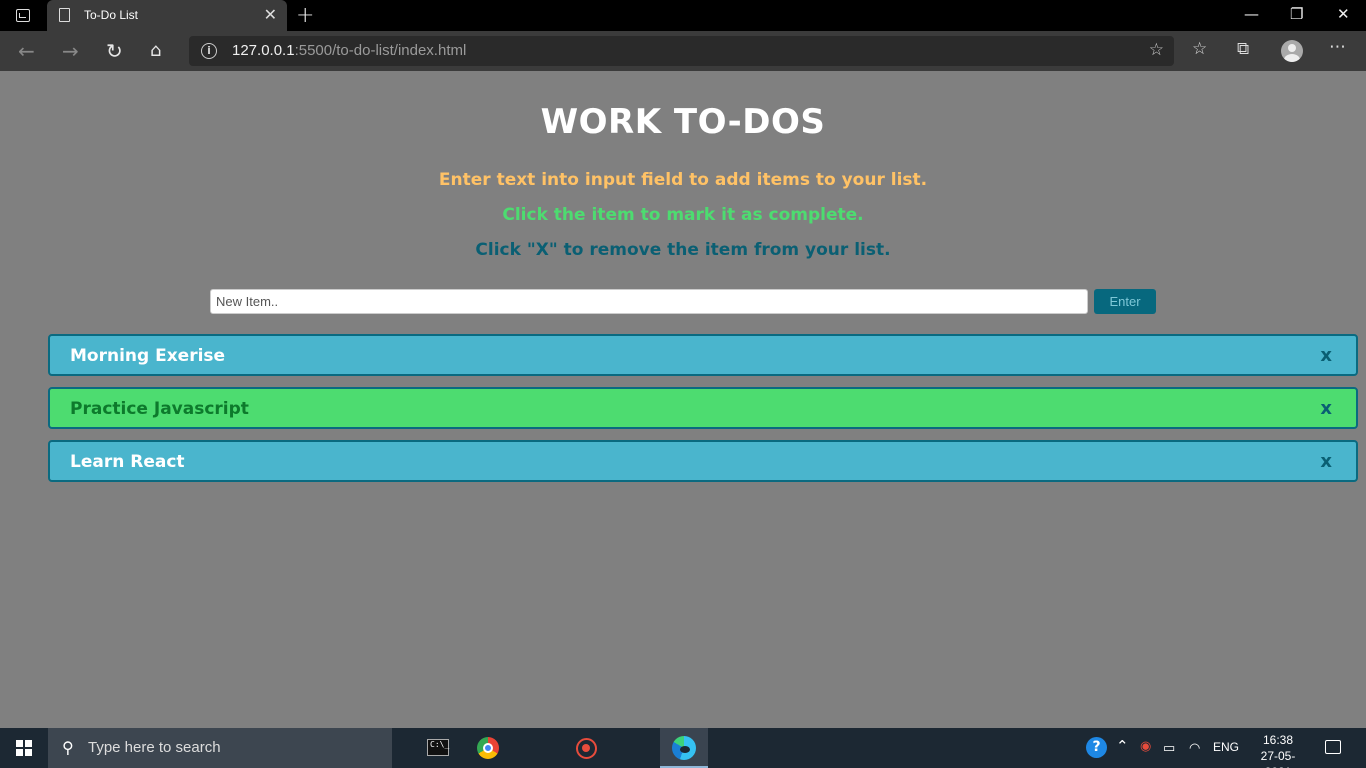  I want to click on new-item-input, so click(649, 301).